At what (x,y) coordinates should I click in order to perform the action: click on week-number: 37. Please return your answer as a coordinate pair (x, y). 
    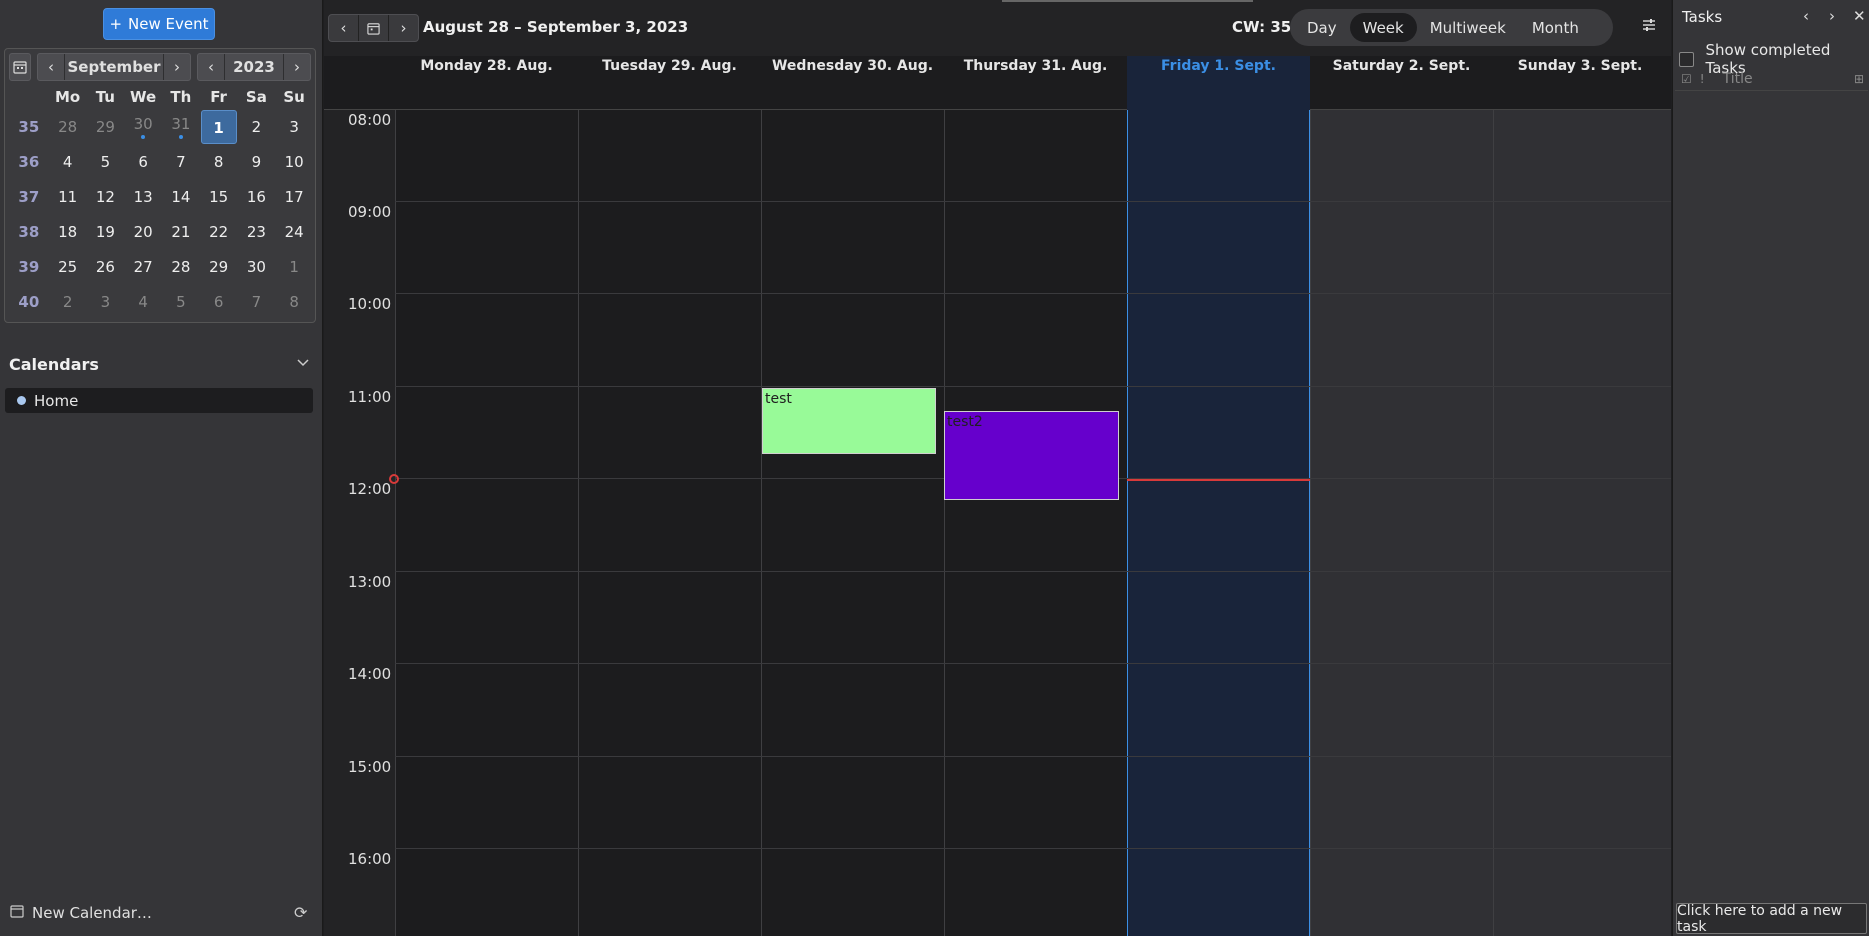
    Looking at the image, I should click on (29, 197).